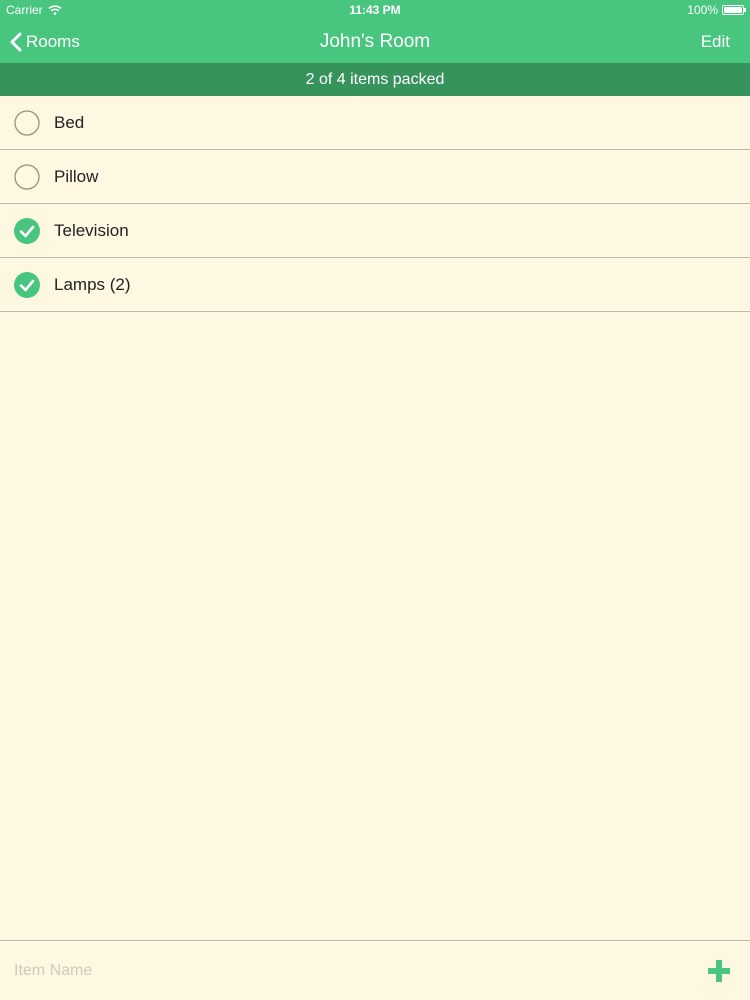 The height and width of the screenshot is (1000, 750). Describe the element at coordinates (375, 231) in the screenshot. I see `list-item: Television` at that location.